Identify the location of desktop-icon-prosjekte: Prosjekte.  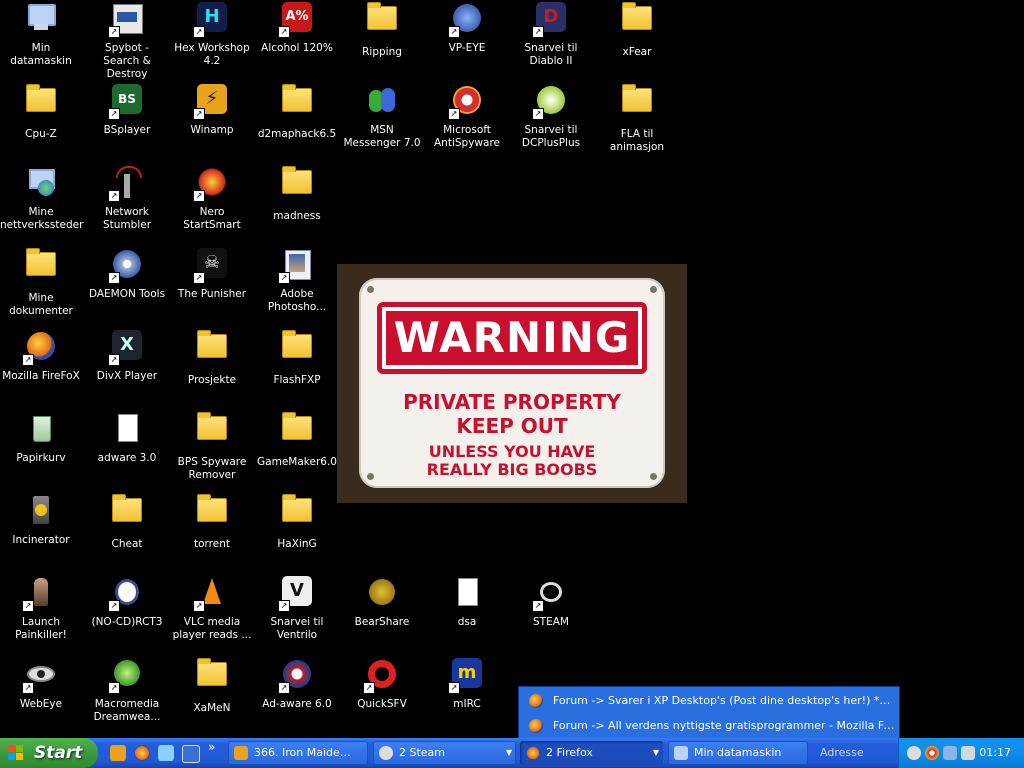
(212, 368).